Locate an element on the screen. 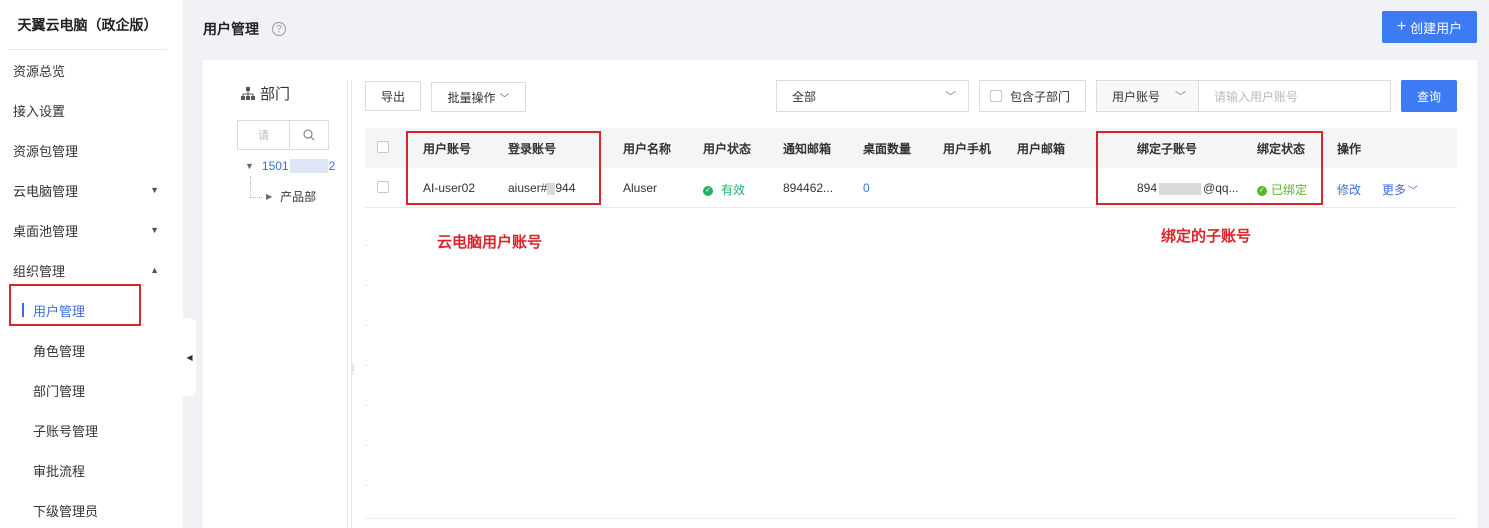  include-subdept-label: 包含子部门 is located at coordinates (1040, 96).